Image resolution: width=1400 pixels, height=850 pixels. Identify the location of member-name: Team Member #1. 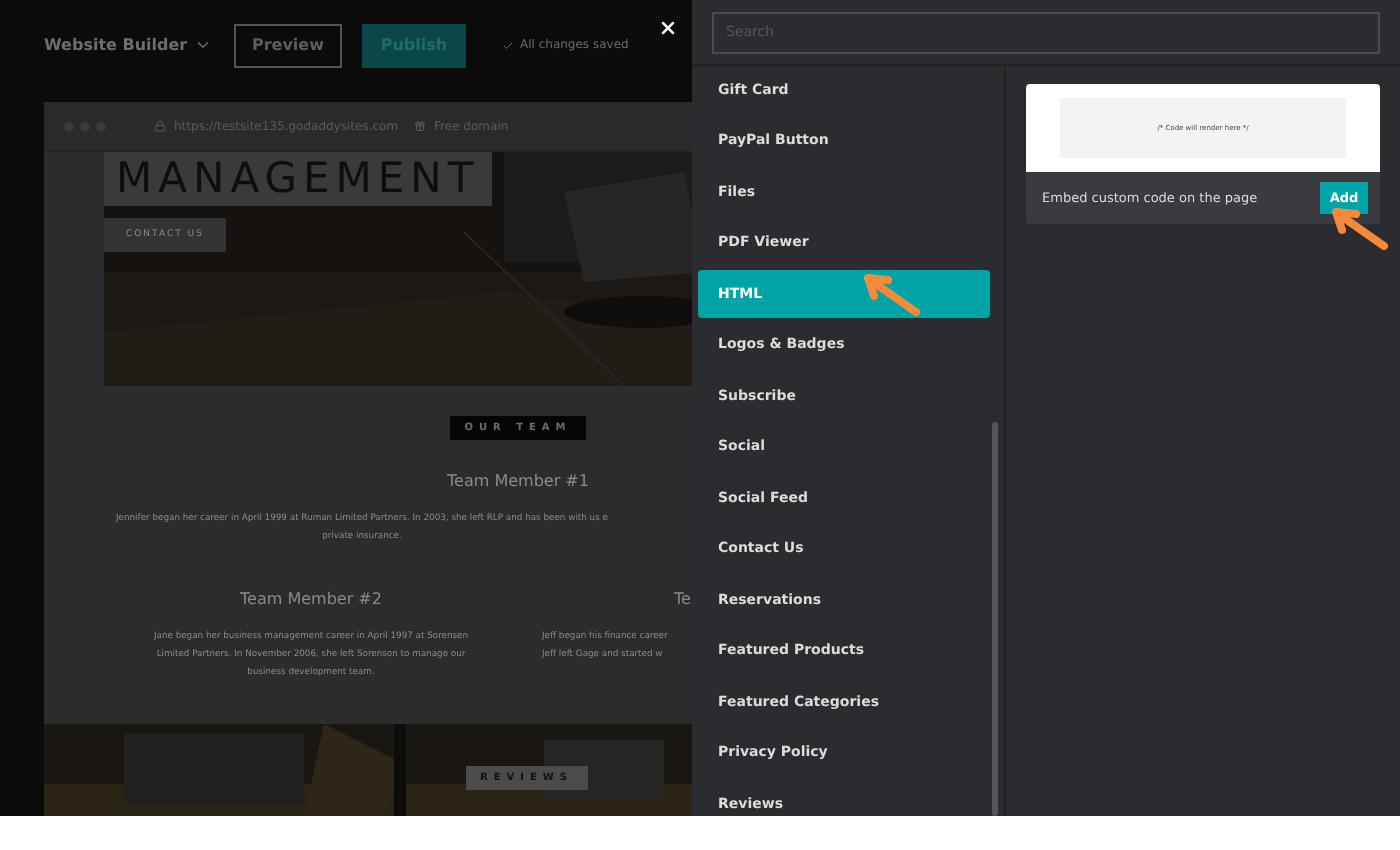
(518, 481).